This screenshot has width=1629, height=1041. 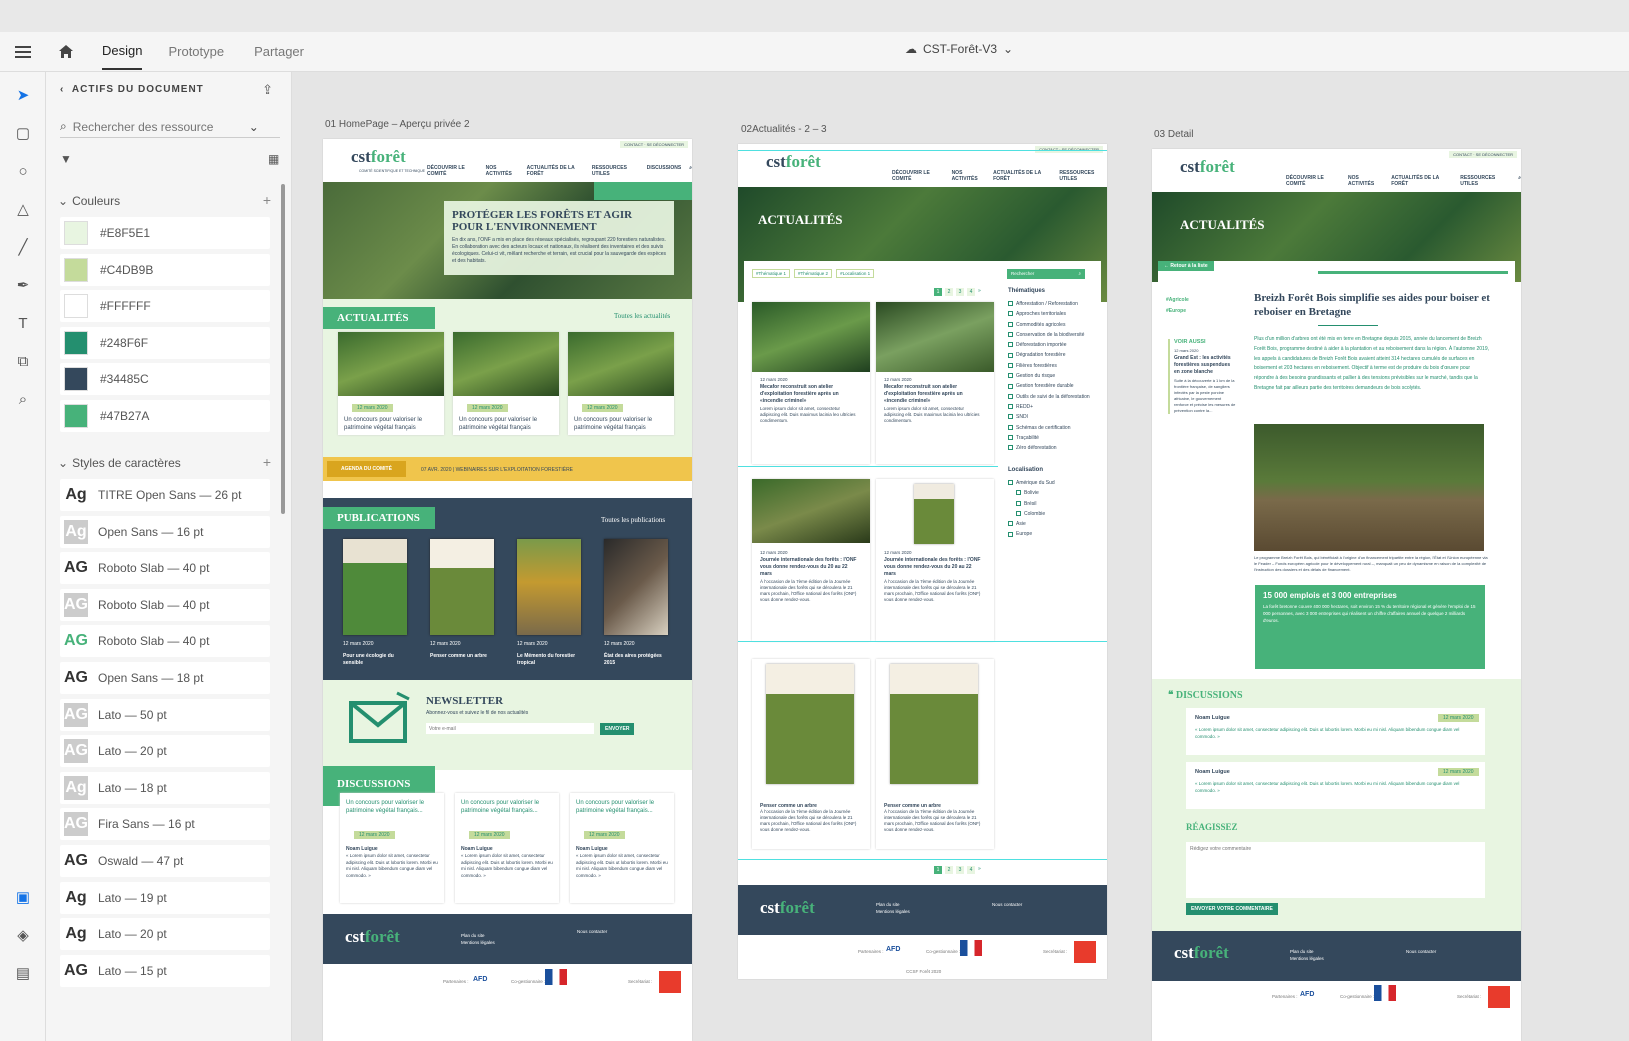 What do you see at coordinates (254, 127) in the screenshot?
I see `chevron-down-icon: ⌄` at bounding box center [254, 127].